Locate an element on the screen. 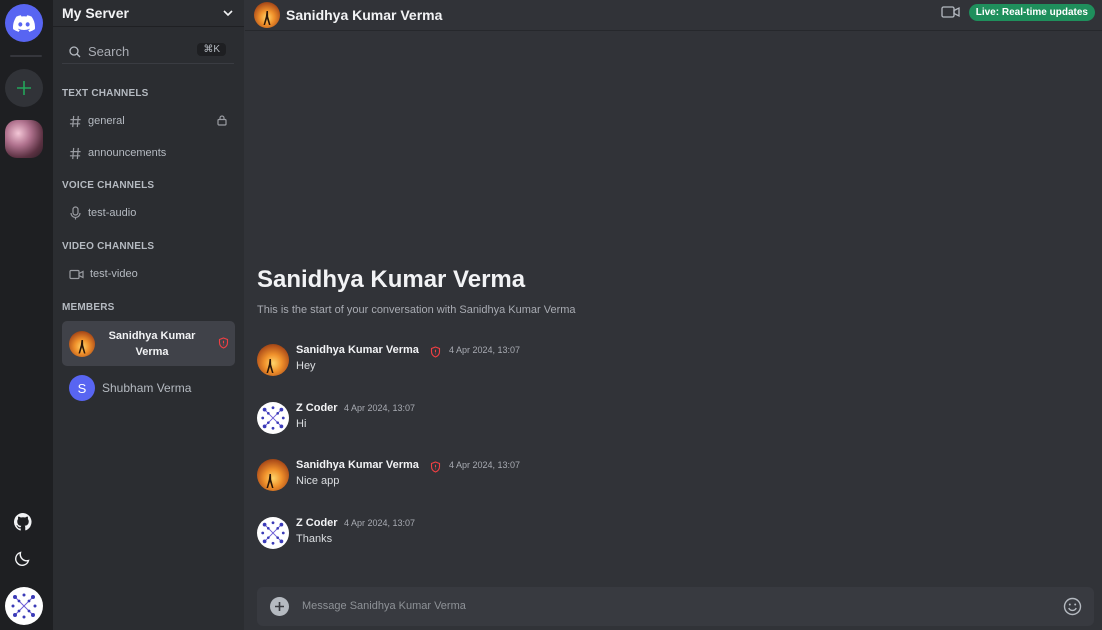 The width and height of the screenshot is (1102, 630). section-voice-channels: VOICE CHANNELS is located at coordinates (108, 185).